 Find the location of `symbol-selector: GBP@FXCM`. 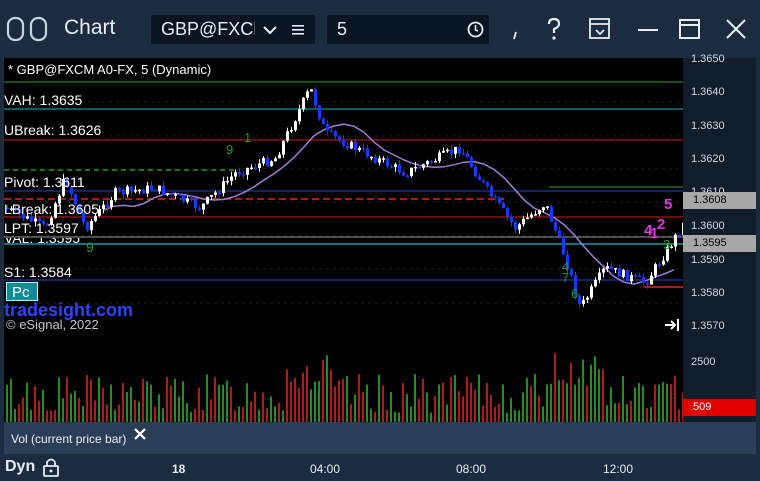

symbol-selector: GBP@FXCM is located at coordinates (233, 29).